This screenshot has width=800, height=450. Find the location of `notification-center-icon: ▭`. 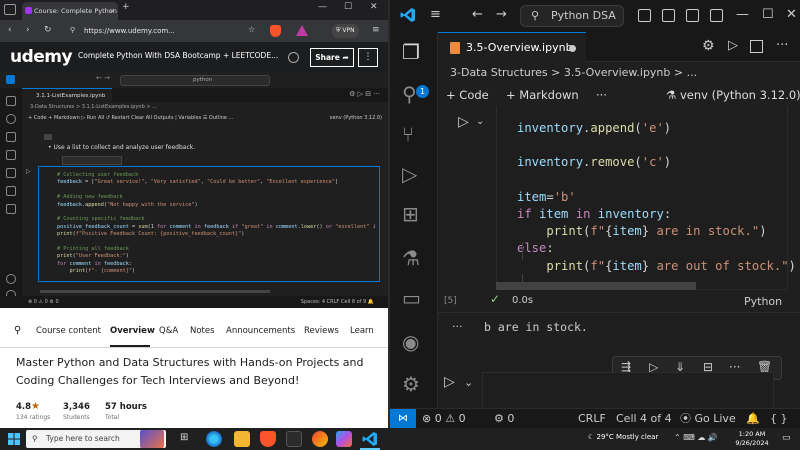

notification-center-icon: ▭ is located at coordinates (786, 438).